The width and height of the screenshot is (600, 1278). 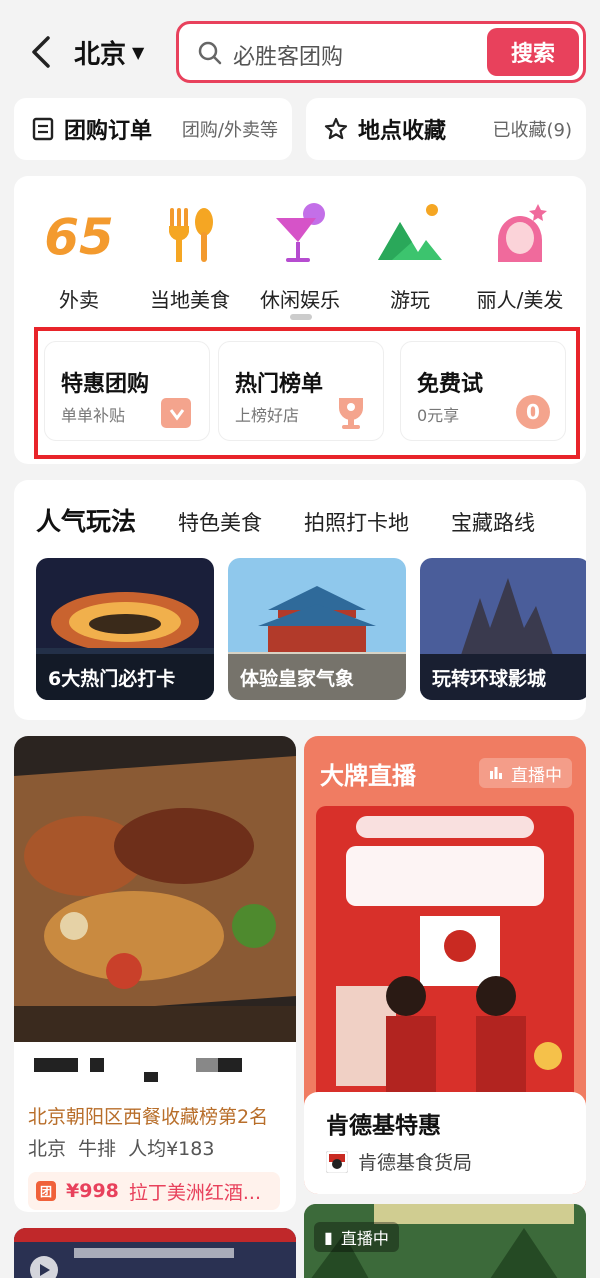 What do you see at coordinates (210, 53) in the screenshot?
I see `search-icon` at bounding box center [210, 53].